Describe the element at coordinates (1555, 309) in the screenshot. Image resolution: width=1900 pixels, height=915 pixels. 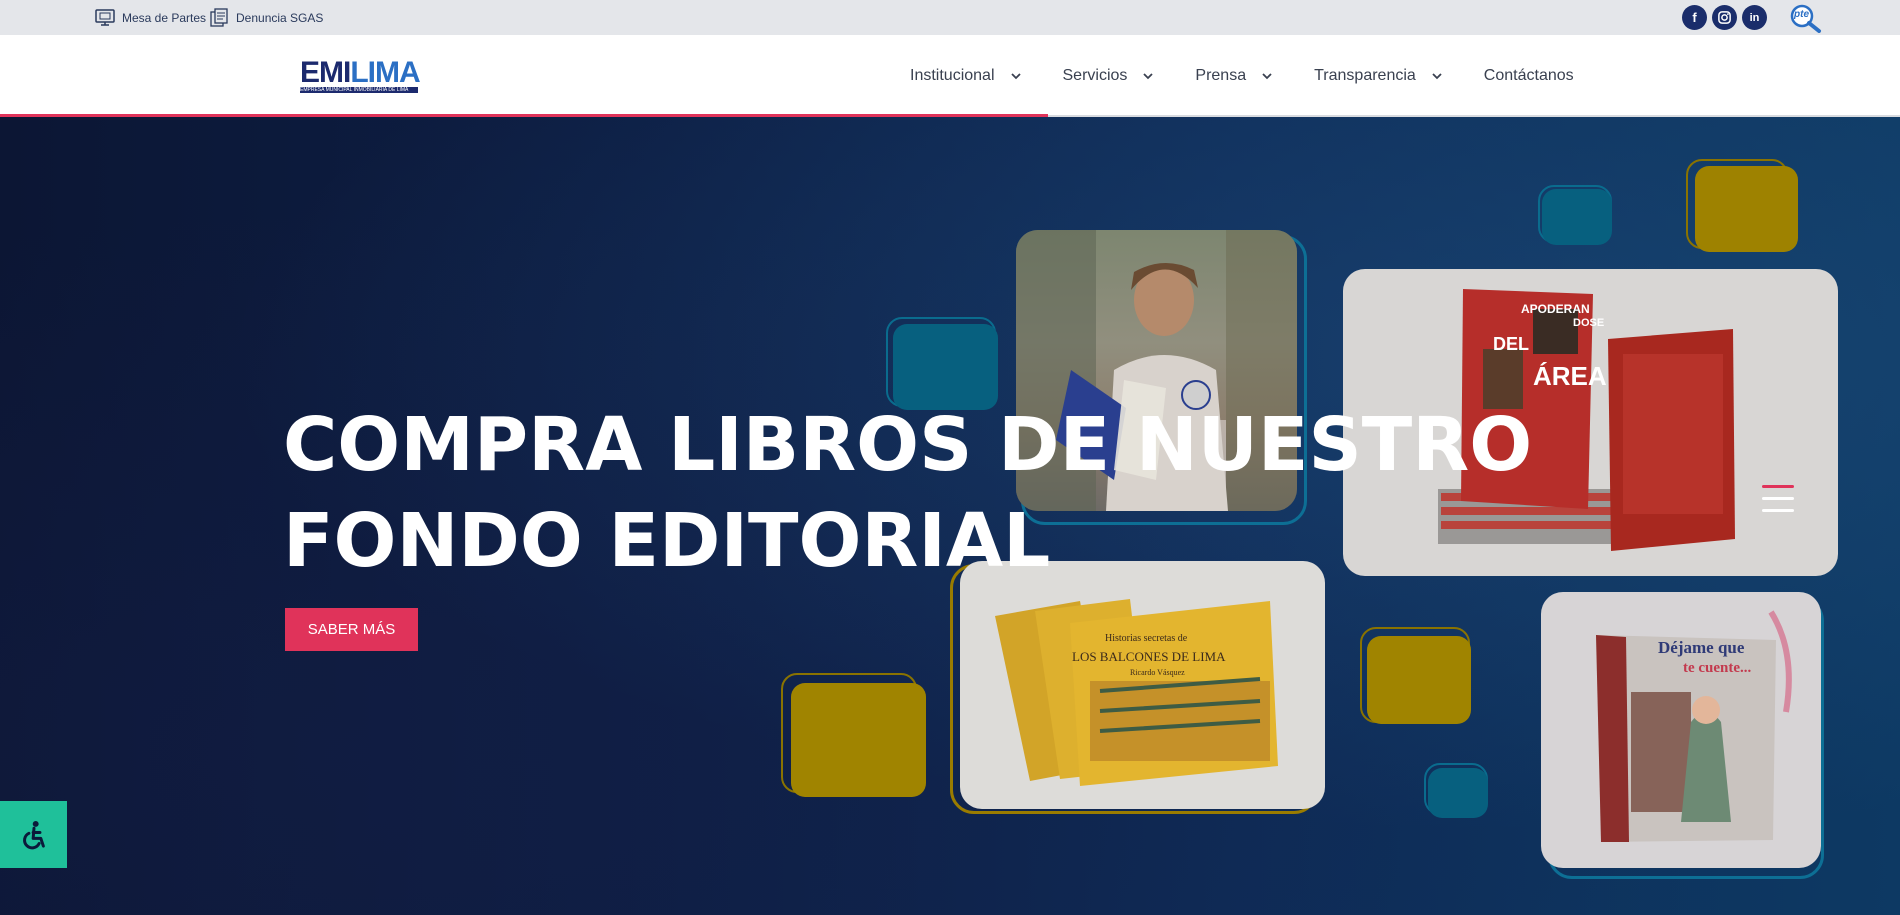
I see `book1-title-top: APODERAN` at that location.